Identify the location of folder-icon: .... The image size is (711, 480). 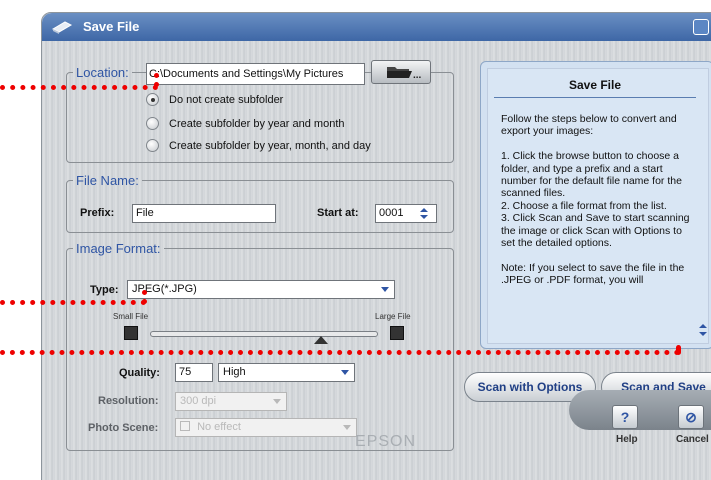
(404, 74).